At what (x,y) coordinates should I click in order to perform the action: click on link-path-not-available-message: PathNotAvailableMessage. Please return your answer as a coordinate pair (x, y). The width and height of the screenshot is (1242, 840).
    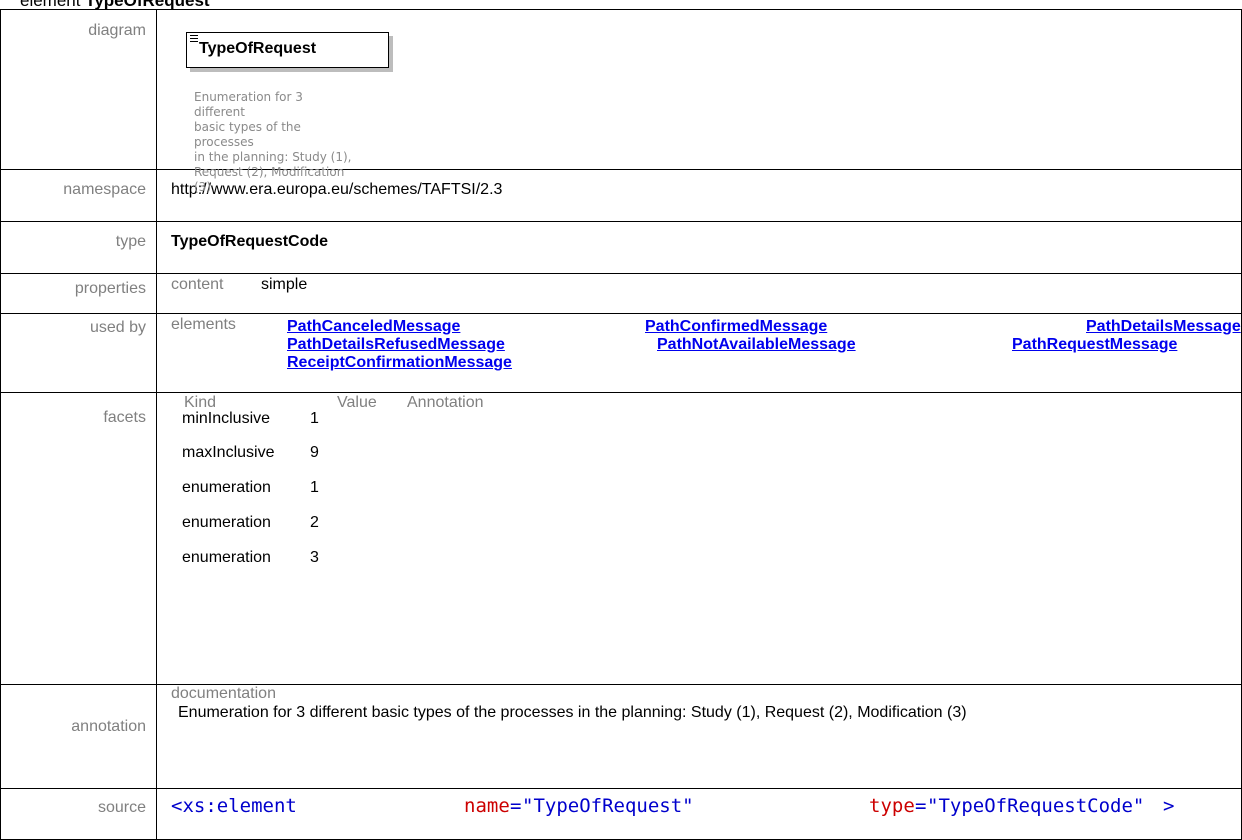
    Looking at the image, I should click on (756, 345).